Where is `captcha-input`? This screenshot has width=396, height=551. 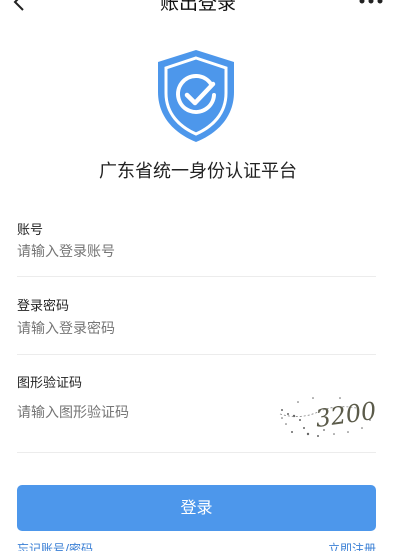
captcha-input is located at coordinates (142, 412).